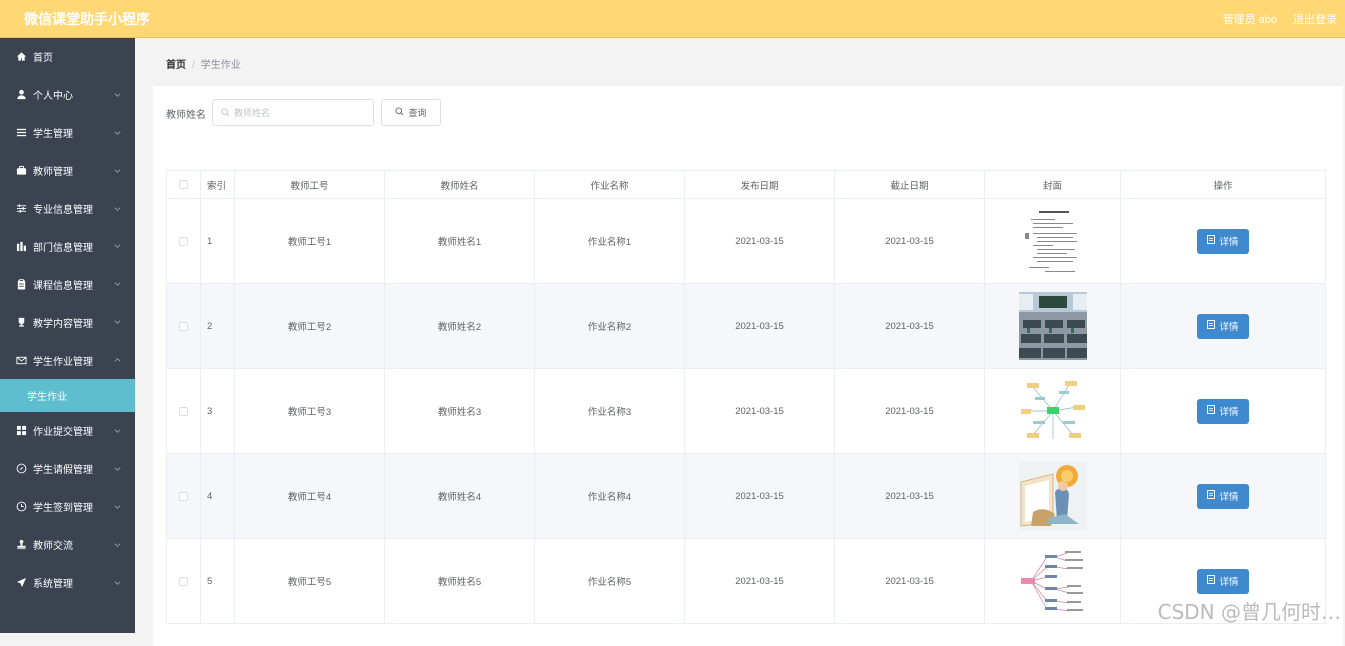 This screenshot has height=646, width=1345. Describe the element at coordinates (67, 95) in the screenshot. I see `sidebar-item: 个人中心` at that location.